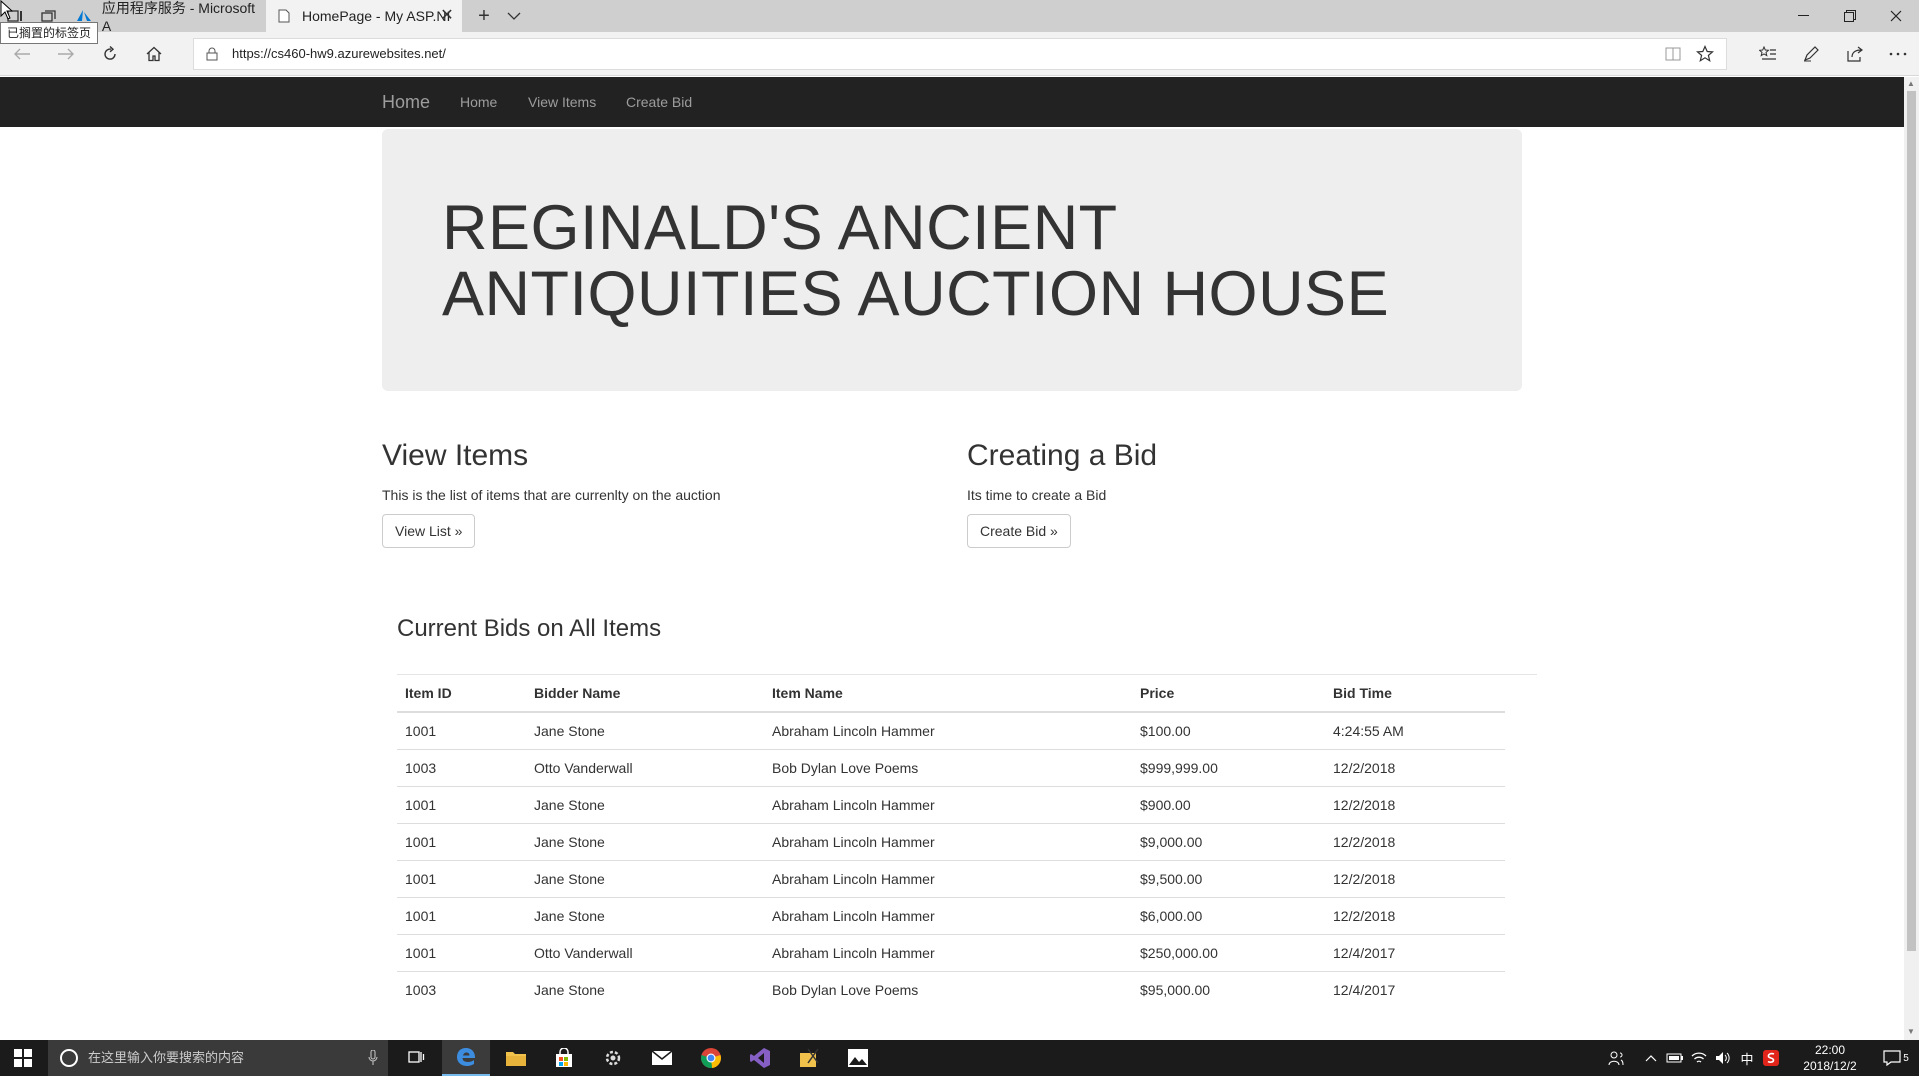 This screenshot has height=1076, width=1919. What do you see at coordinates (154, 54) in the screenshot?
I see `home-icon` at bounding box center [154, 54].